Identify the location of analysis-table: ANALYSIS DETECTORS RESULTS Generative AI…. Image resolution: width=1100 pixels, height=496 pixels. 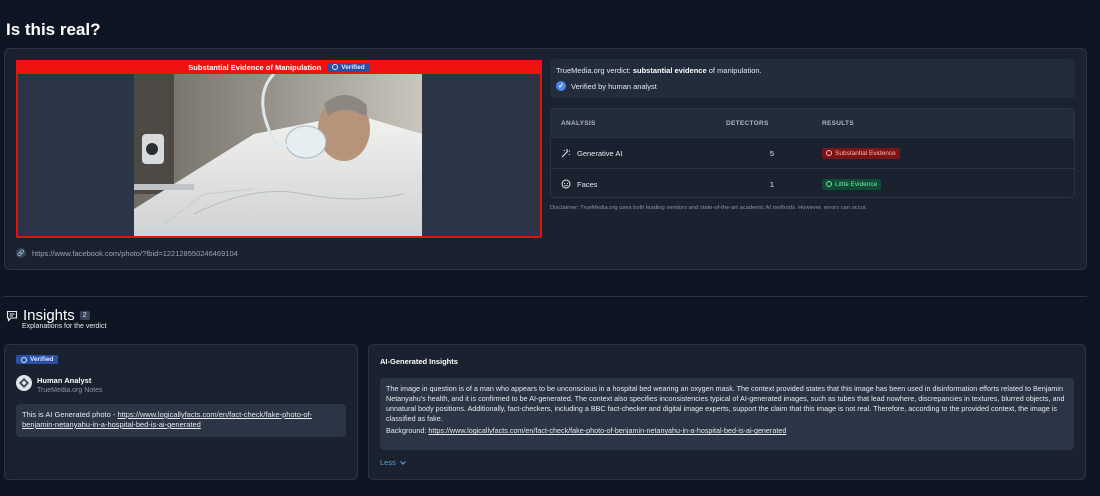
(812, 153).